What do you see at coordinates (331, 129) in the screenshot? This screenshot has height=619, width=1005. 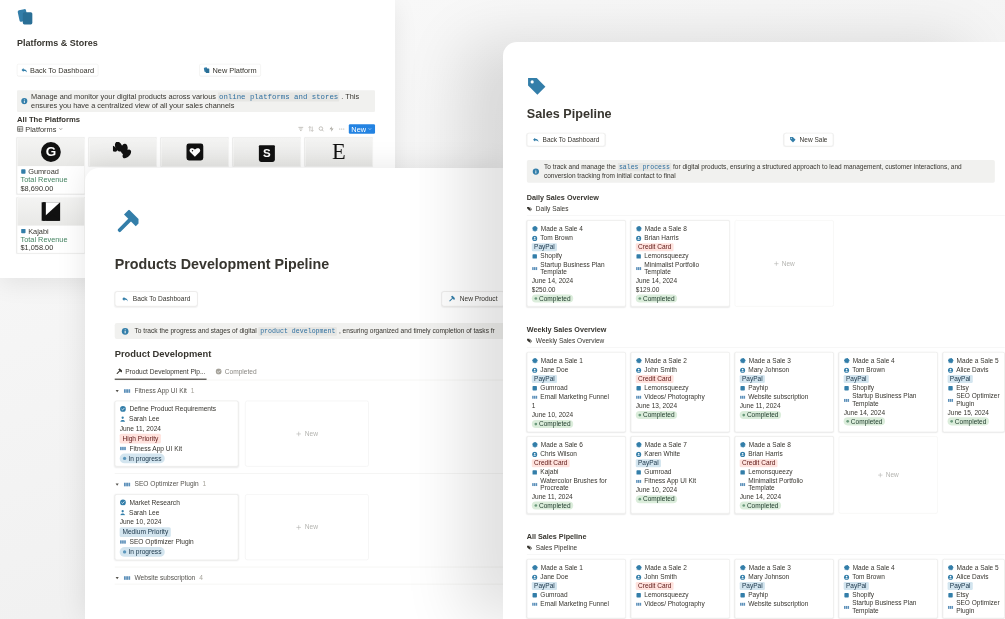 I see `lightning-icon` at bounding box center [331, 129].